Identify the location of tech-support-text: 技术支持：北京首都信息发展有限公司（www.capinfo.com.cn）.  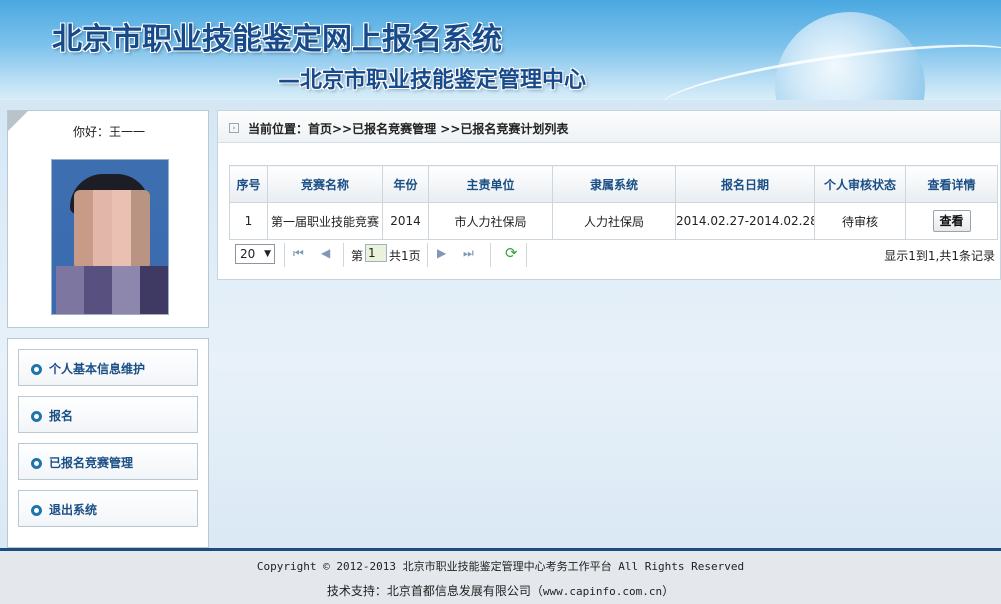
(500, 591).